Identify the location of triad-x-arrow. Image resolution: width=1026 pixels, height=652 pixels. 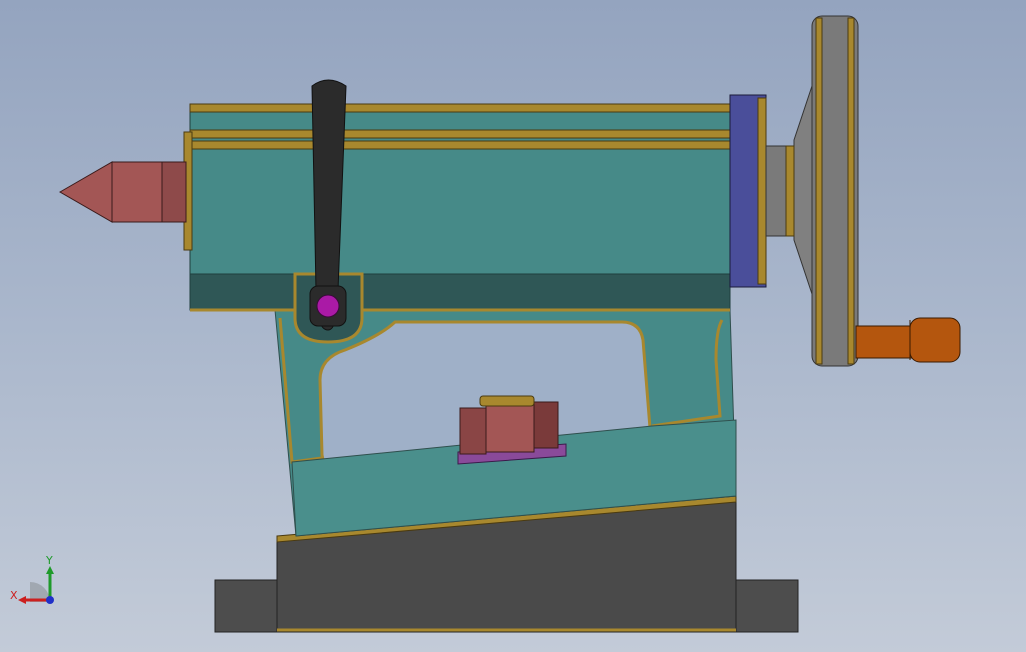
(22, 600).